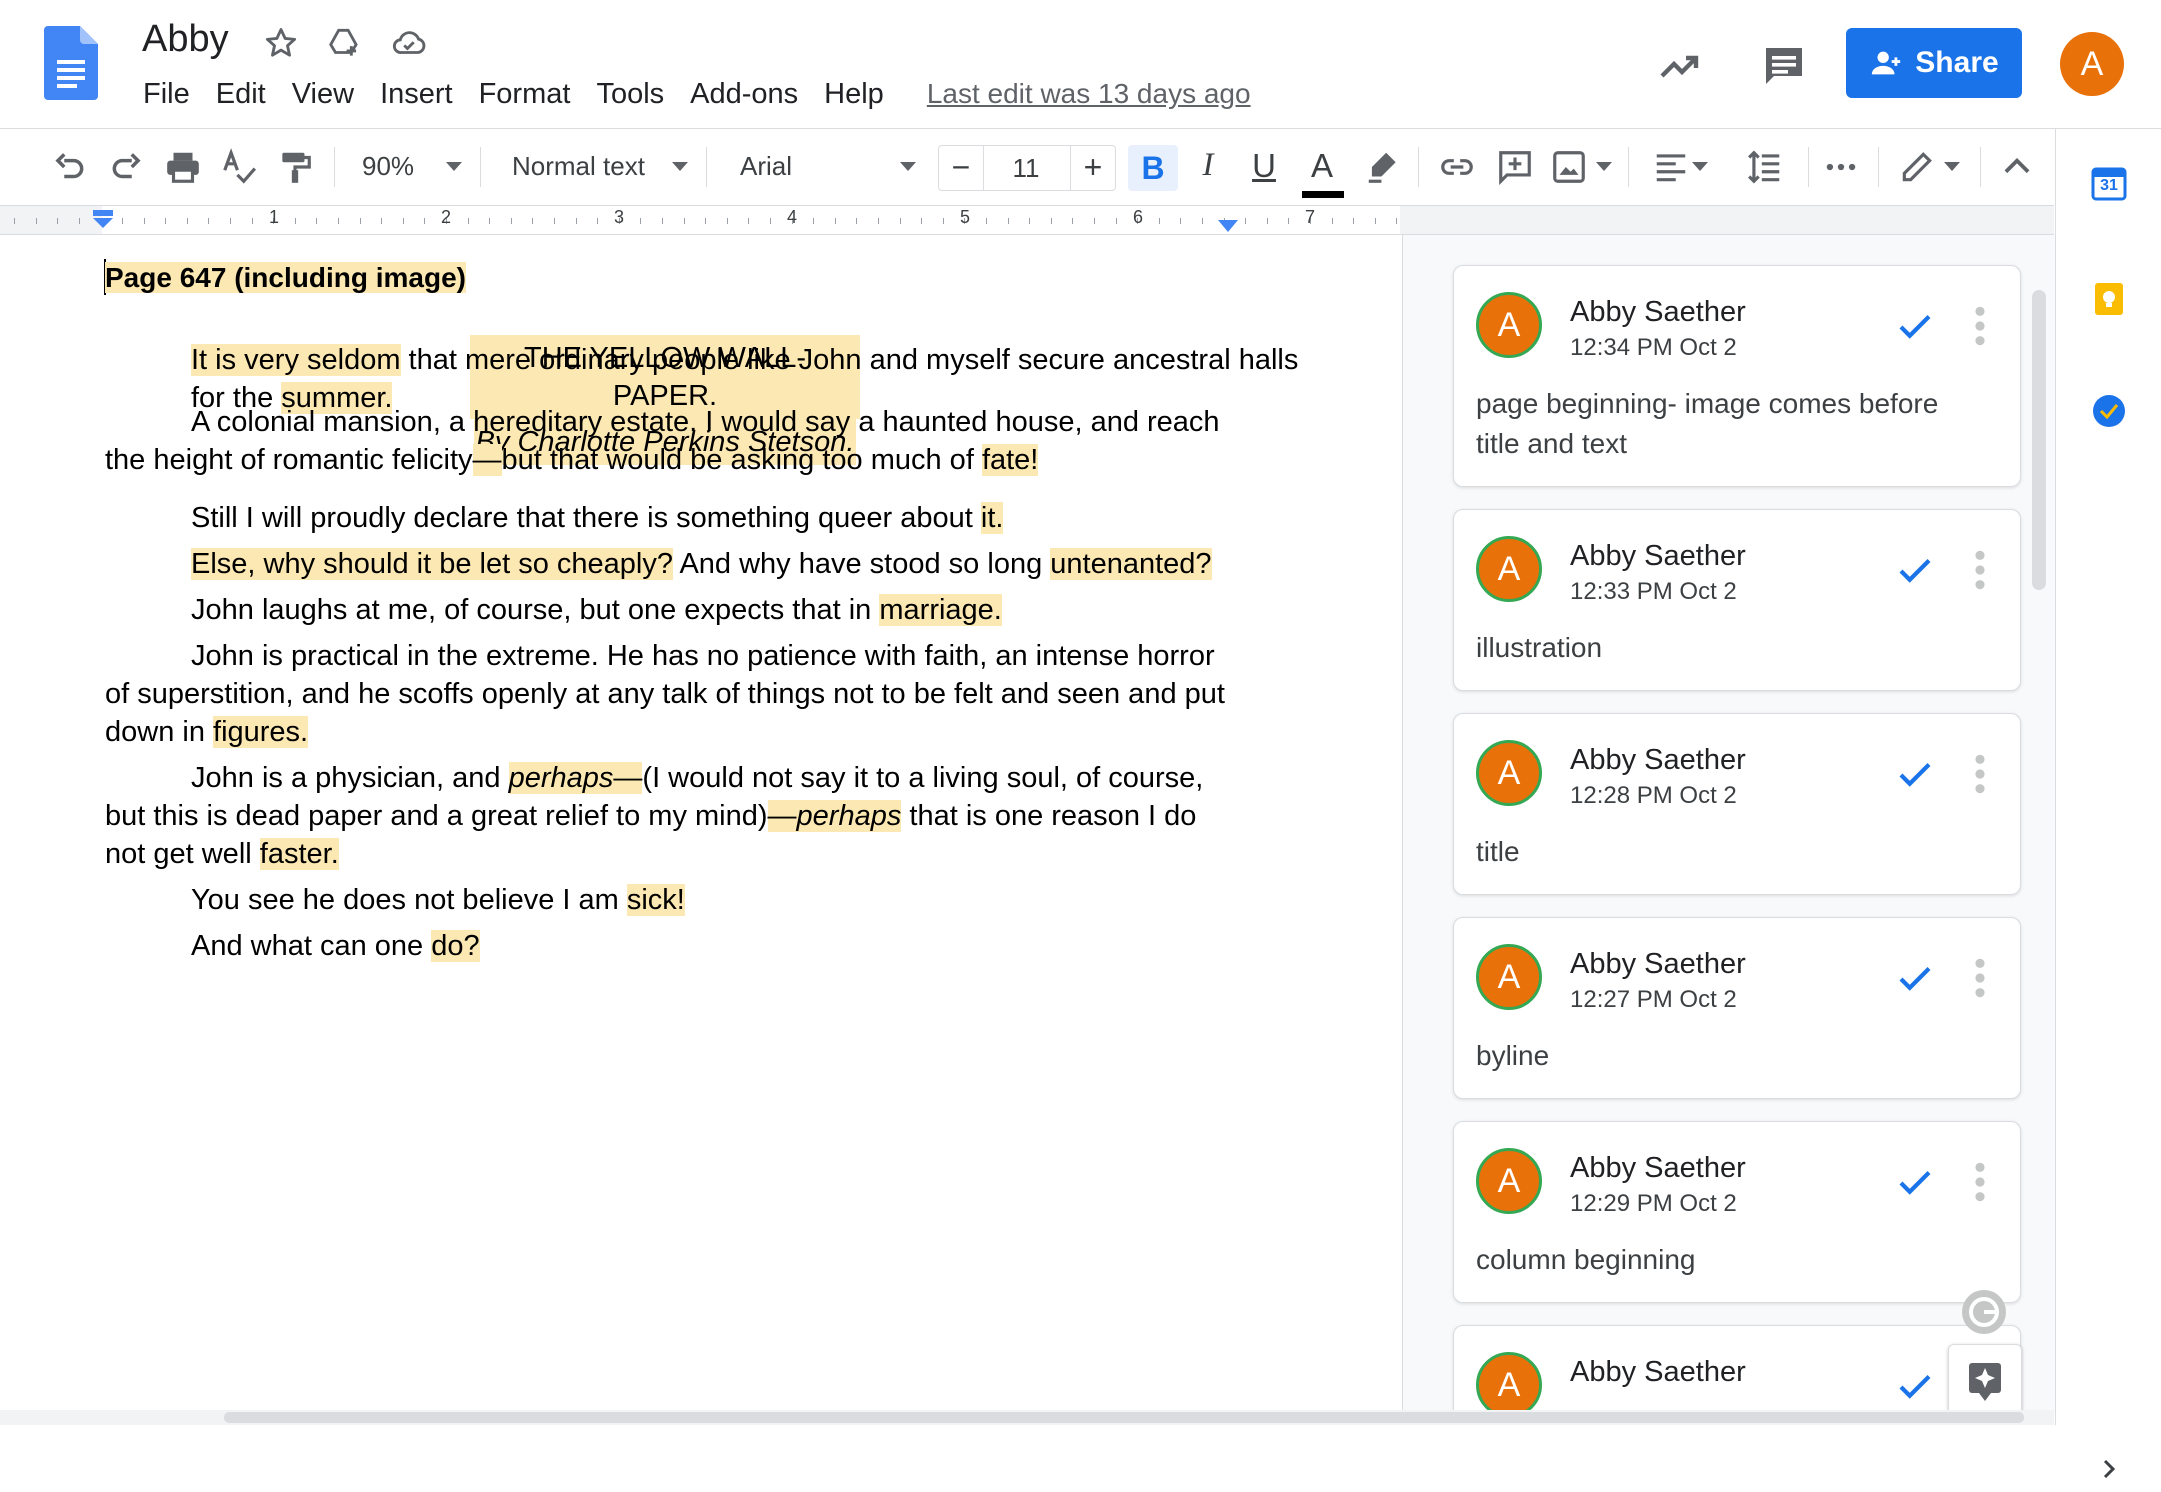 This screenshot has height=1492, width=2161. Describe the element at coordinates (1680, 66) in the screenshot. I see `activity-trend-icon` at that location.